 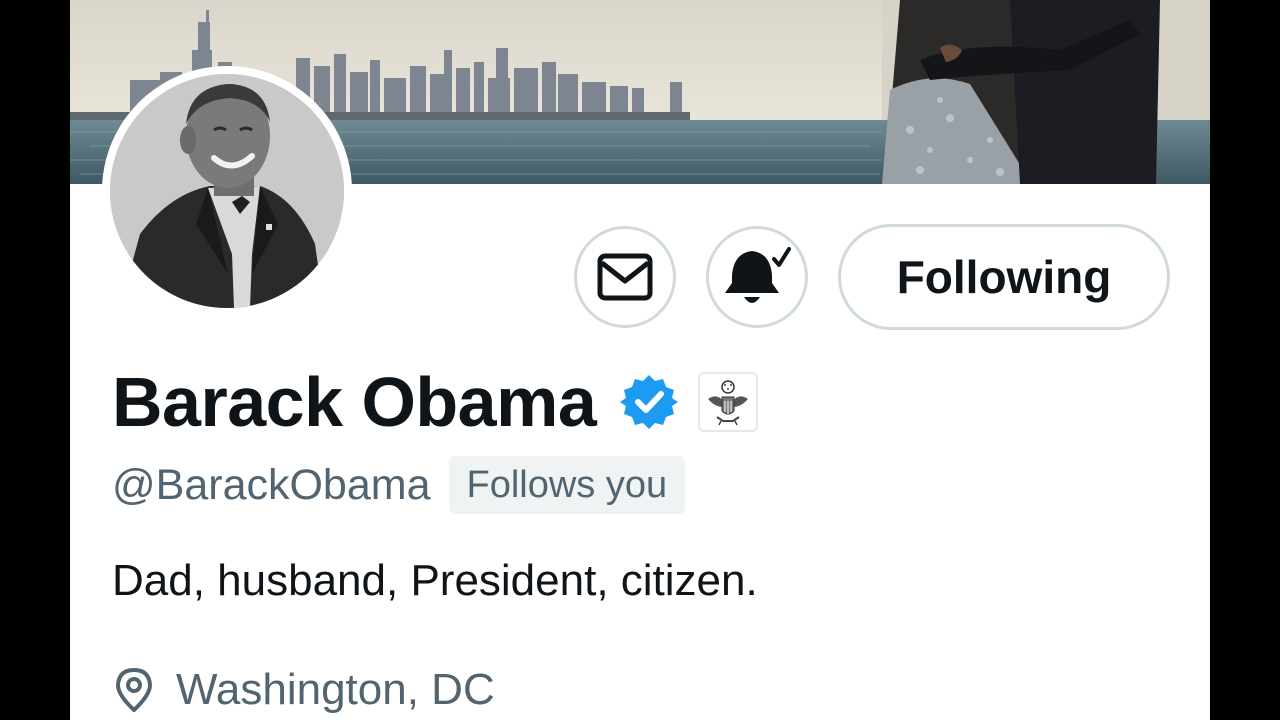 I want to click on profile-avatar-frame, so click(x=227, y=191).